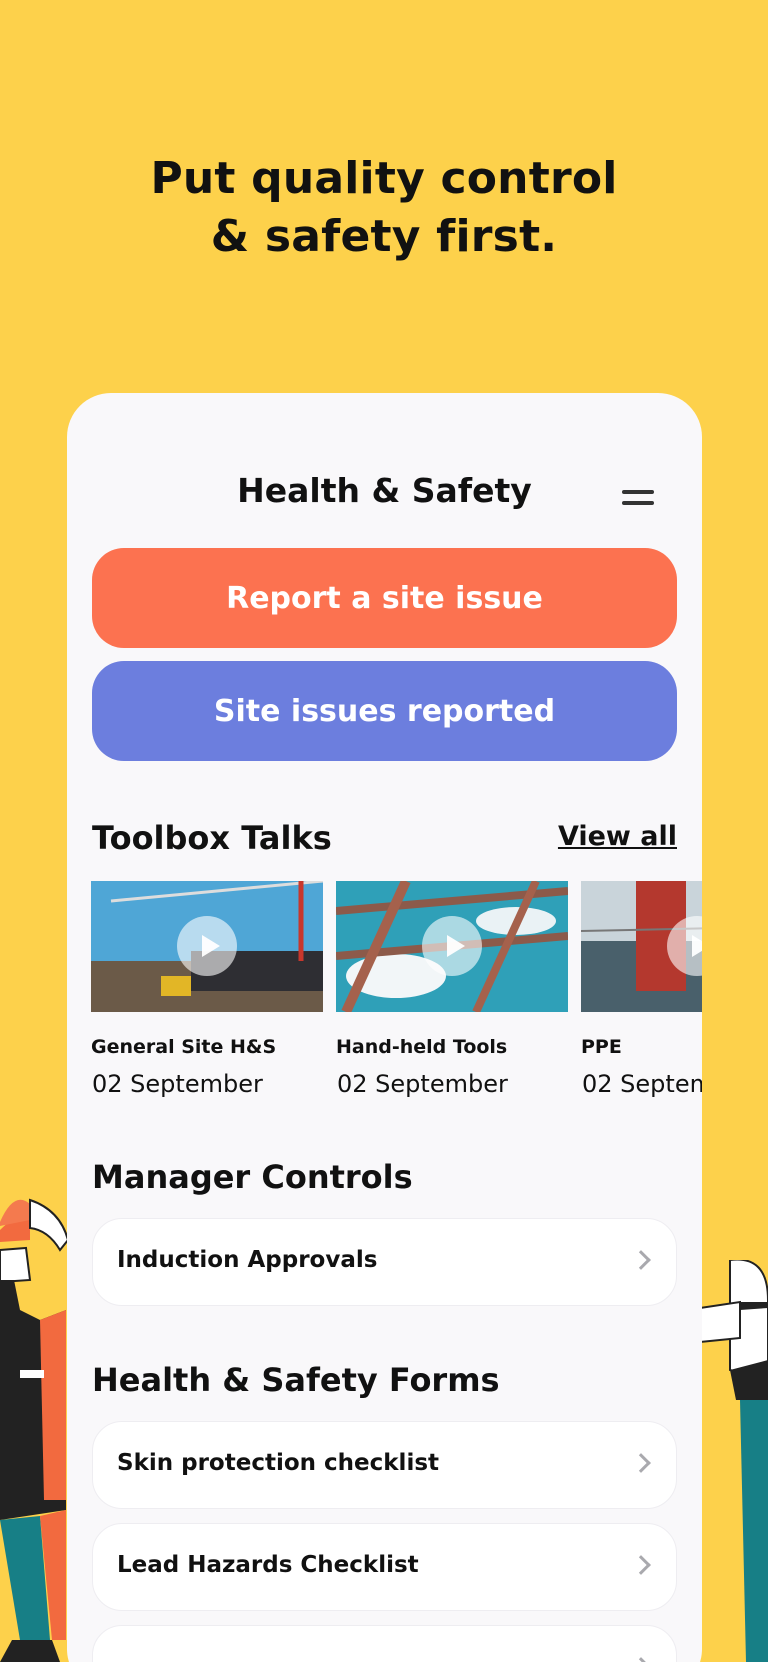 This screenshot has height=1662, width=768. What do you see at coordinates (617, 836) in the screenshot?
I see `view-all-link: View all` at bounding box center [617, 836].